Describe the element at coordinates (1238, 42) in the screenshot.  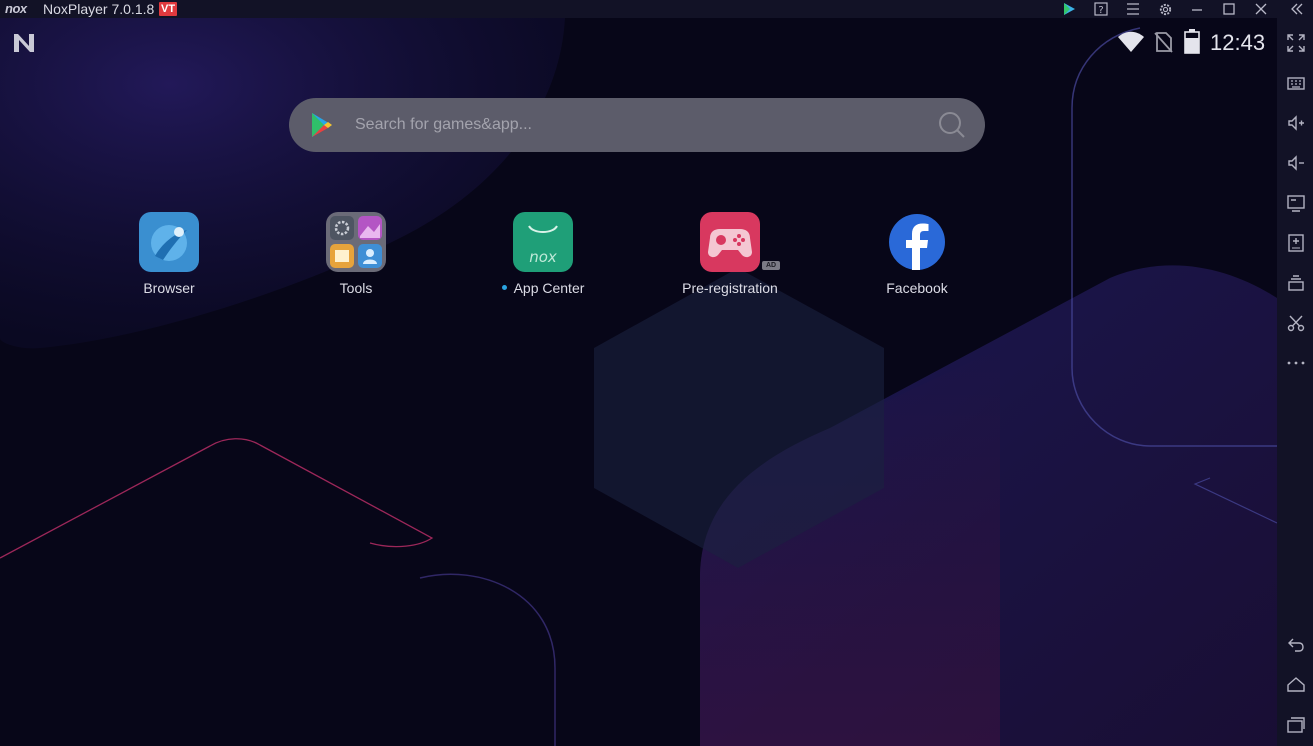
I see `status-clock: 12:43` at that location.